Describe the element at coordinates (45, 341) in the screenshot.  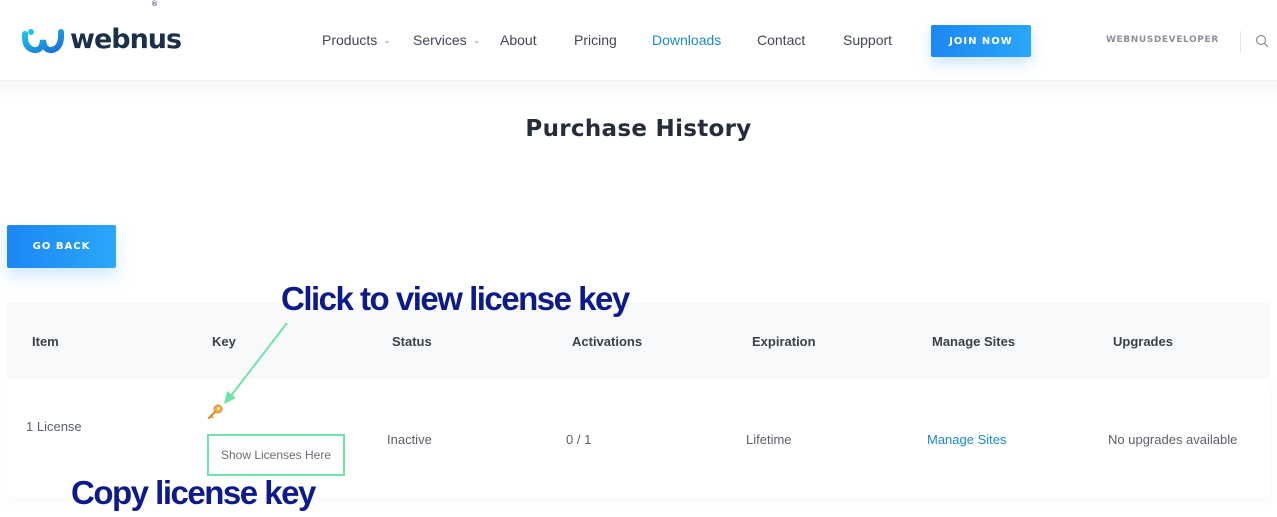
I see `column-header-item: Item` at that location.